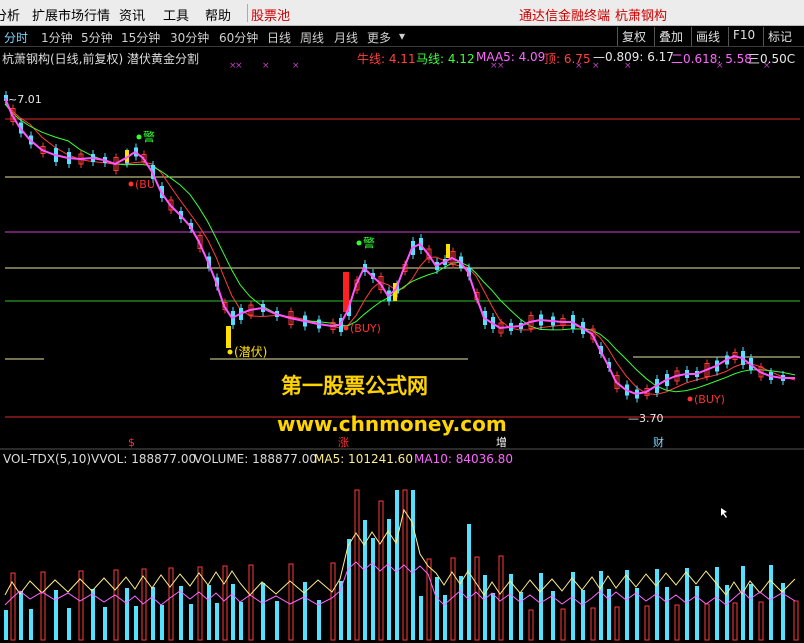  I want to click on ma5-value: MA5: 101241.60, so click(363, 459).